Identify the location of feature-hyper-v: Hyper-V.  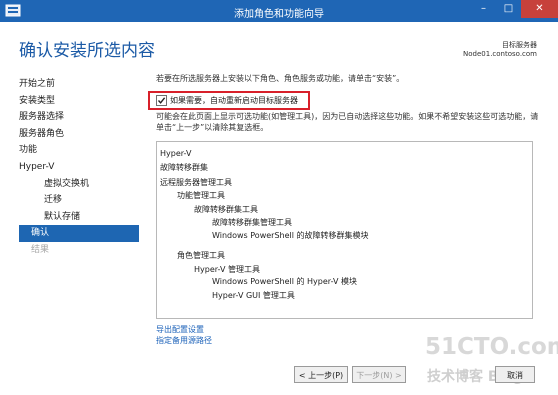
(176, 153).